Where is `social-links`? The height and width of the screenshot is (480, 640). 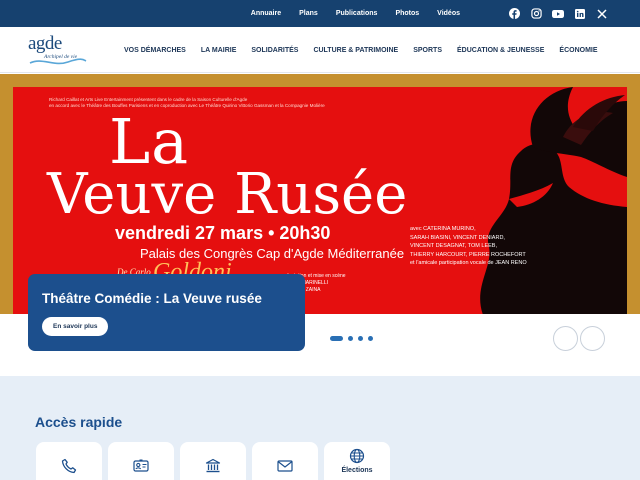
social-links is located at coordinates (553, 14).